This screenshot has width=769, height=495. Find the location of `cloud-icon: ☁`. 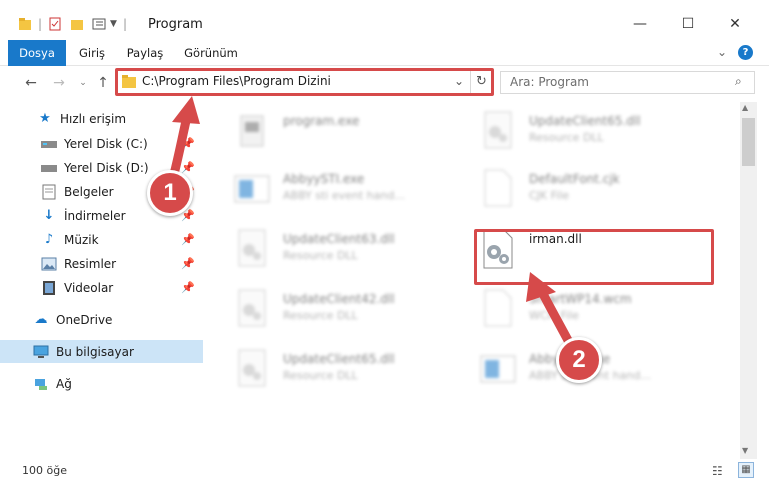

cloud-icon: ☁ is located at coordinates (41, 319).